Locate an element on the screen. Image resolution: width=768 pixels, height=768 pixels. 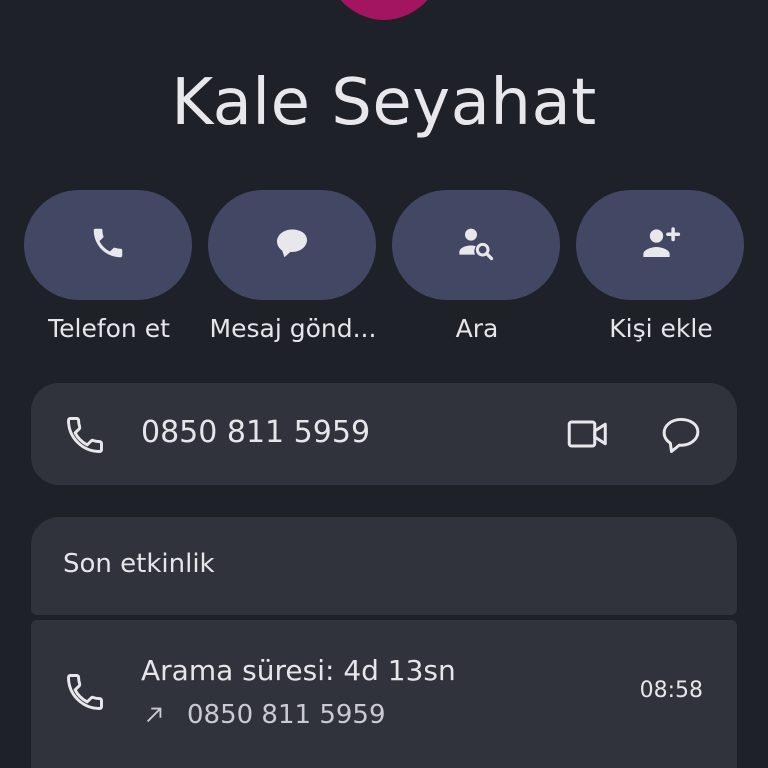
call-number-row: 0850 811 5959 is located at coordinates (263, 715).